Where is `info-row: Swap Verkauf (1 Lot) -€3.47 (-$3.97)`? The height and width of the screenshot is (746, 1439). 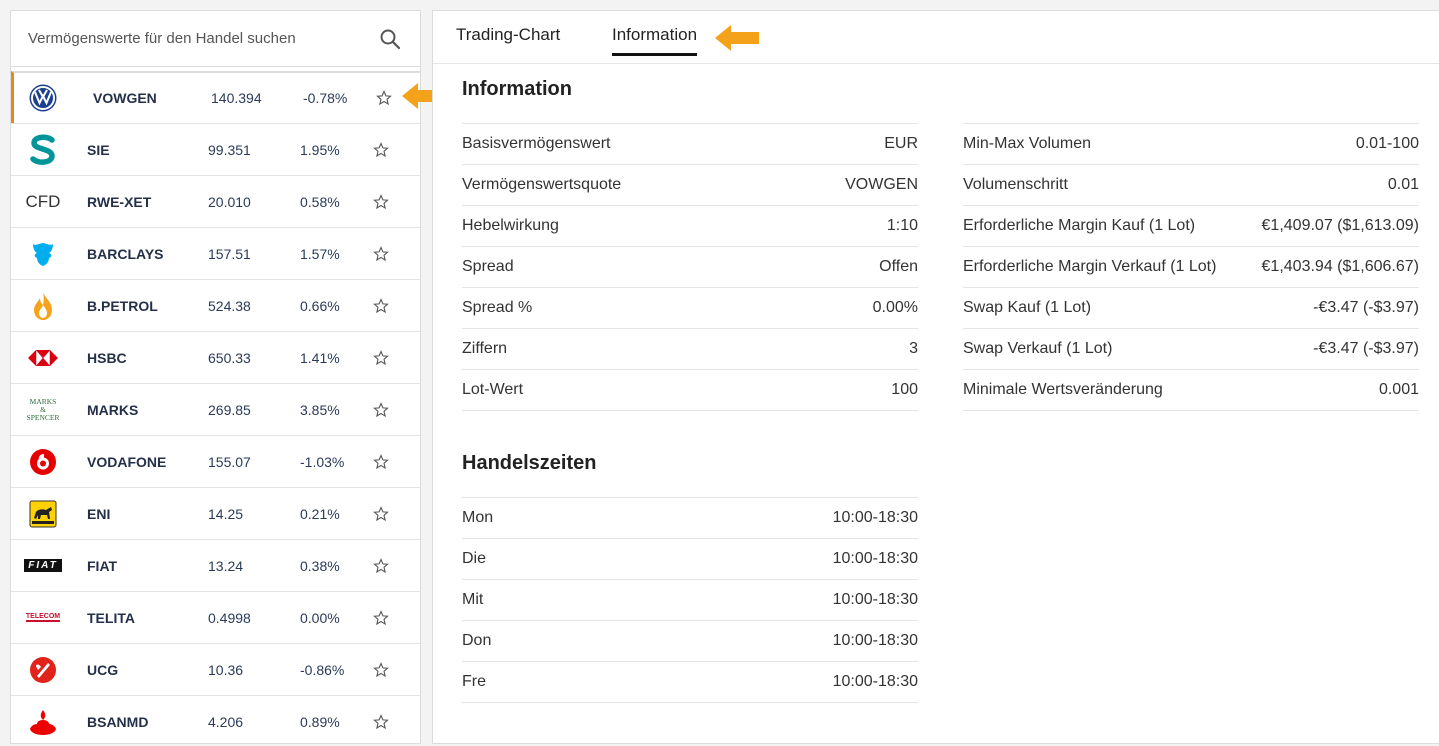 info-row: Swap Verkauf (1 Lot) -€3.47 (-$3.97) is located at coordinates (1191, 349).